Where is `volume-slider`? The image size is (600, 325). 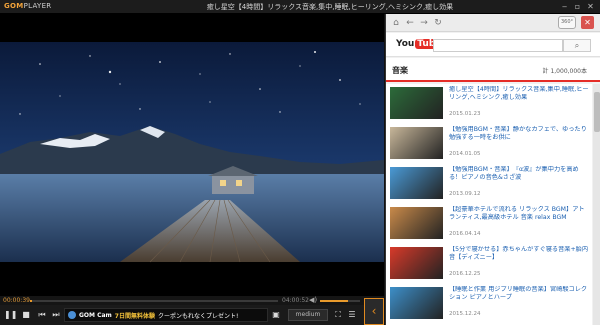 volume-slider is located at coordinates (340, 301).